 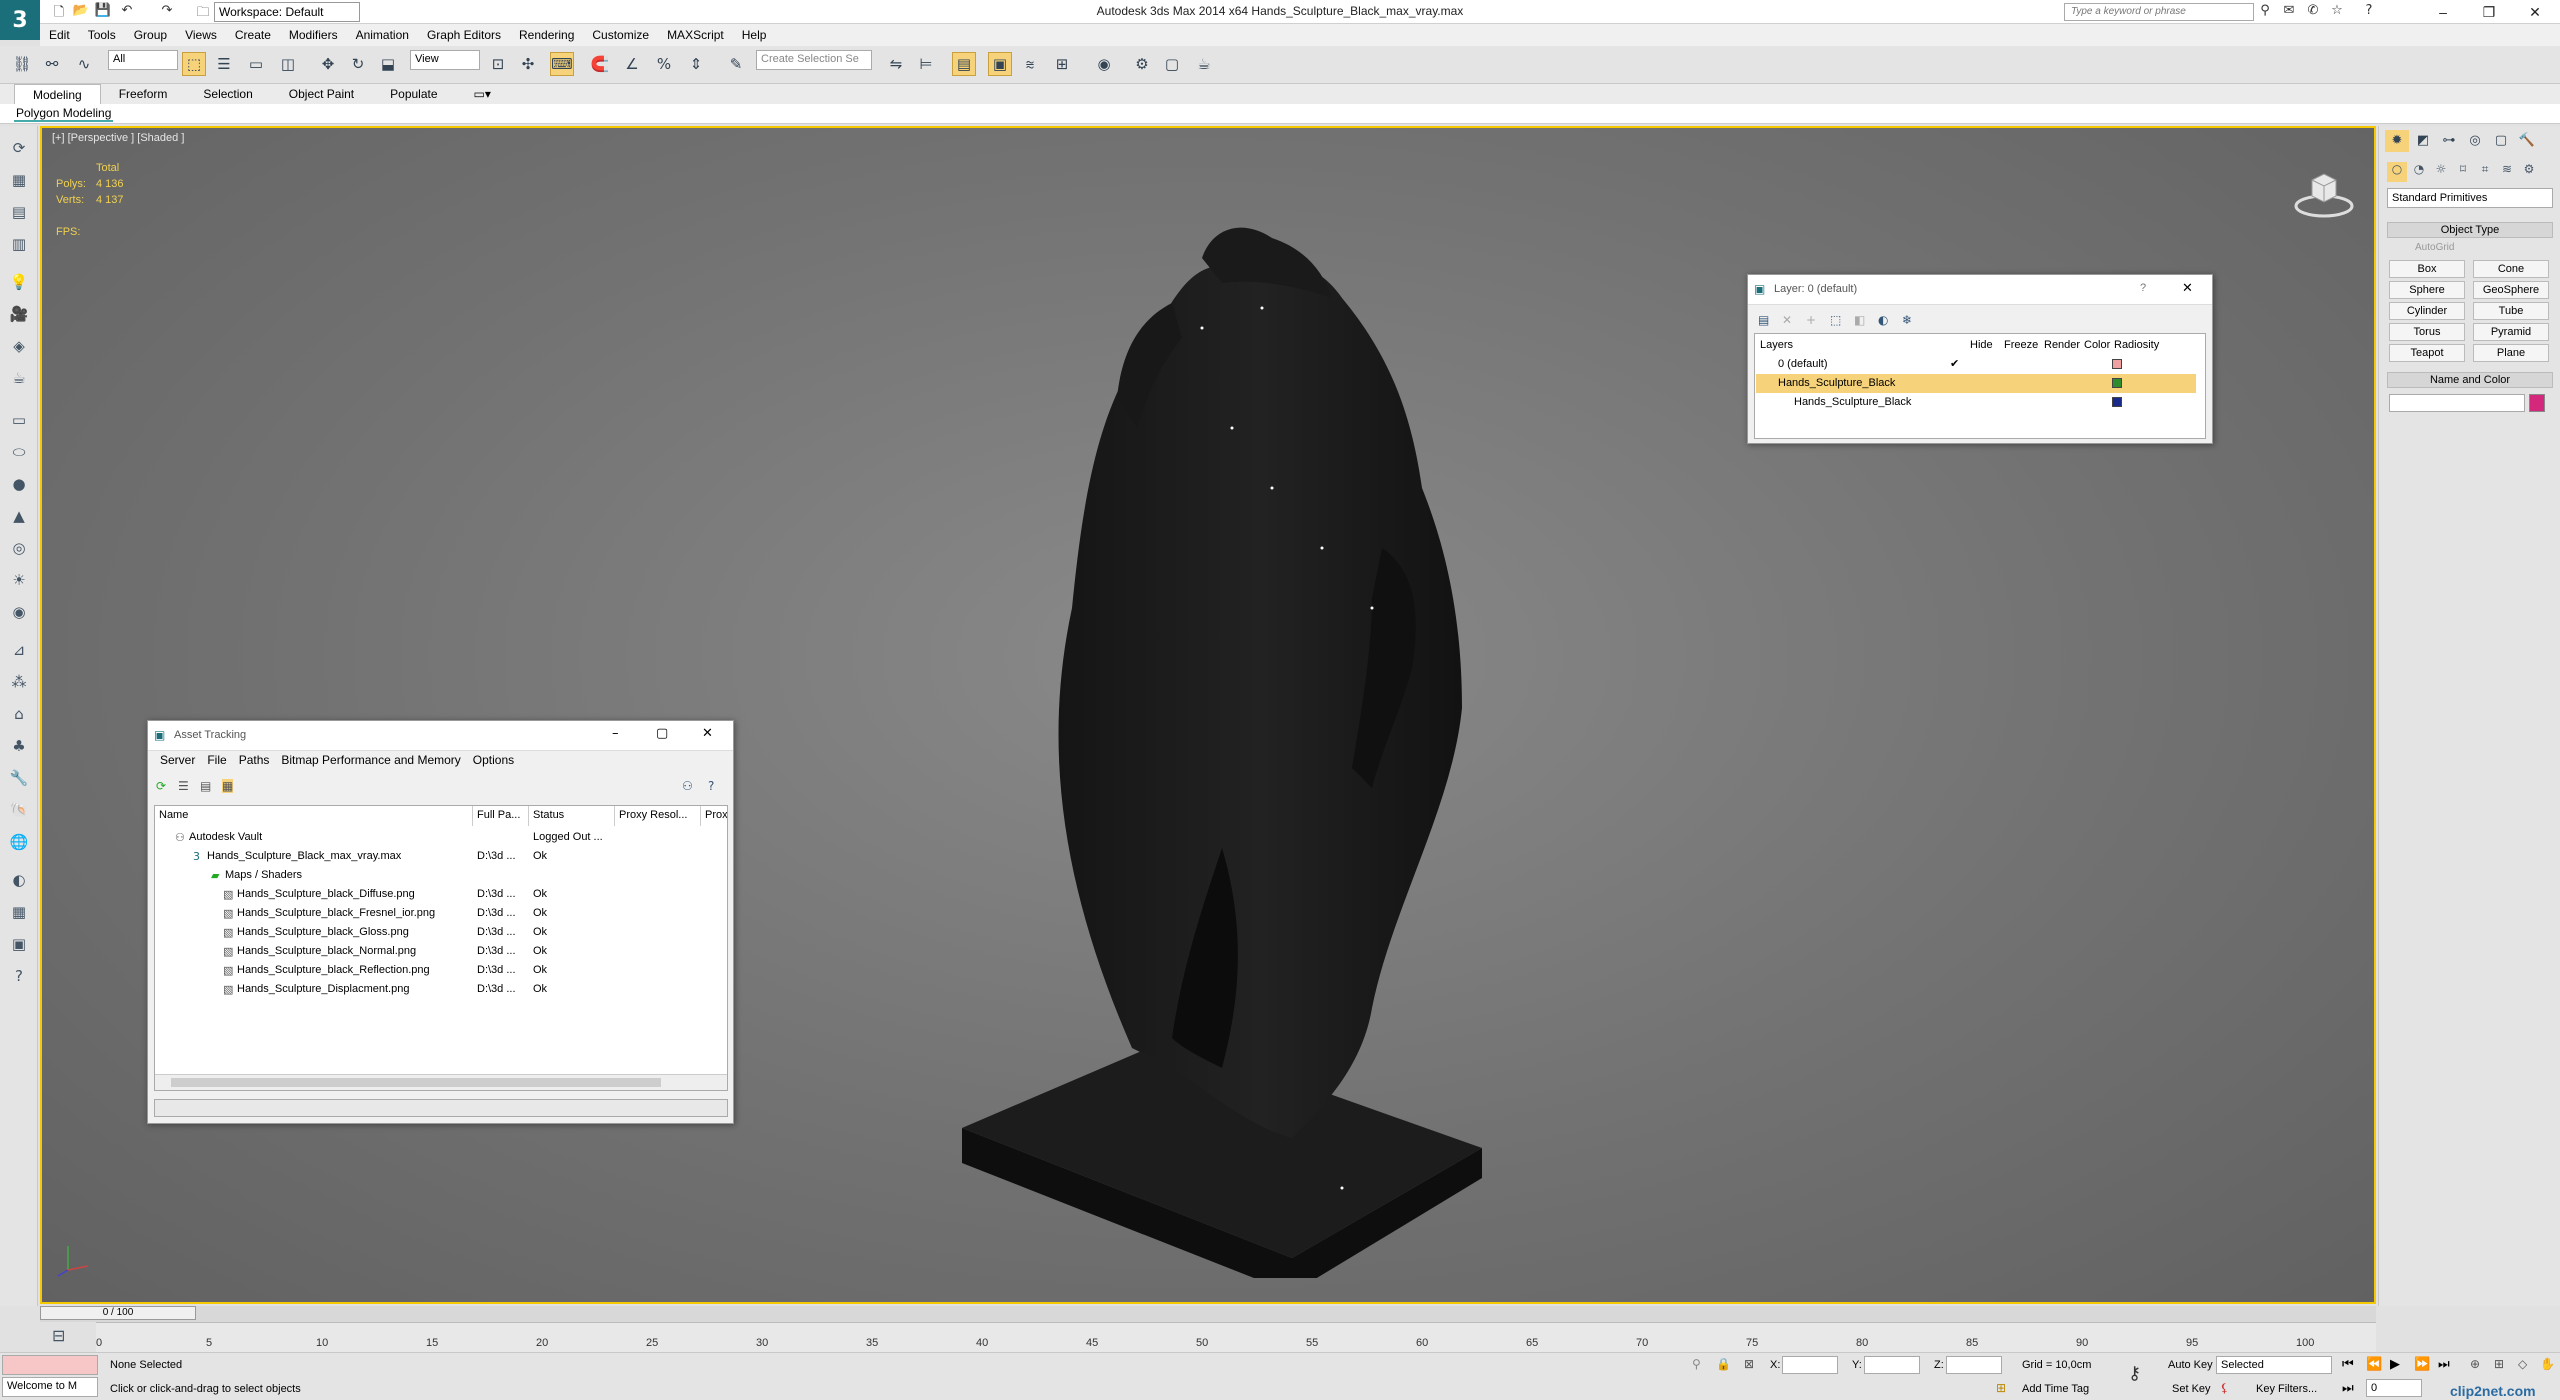 I want to click on primitive-type-dropdown: Standard Primitives, so click(x=2470, y=198).